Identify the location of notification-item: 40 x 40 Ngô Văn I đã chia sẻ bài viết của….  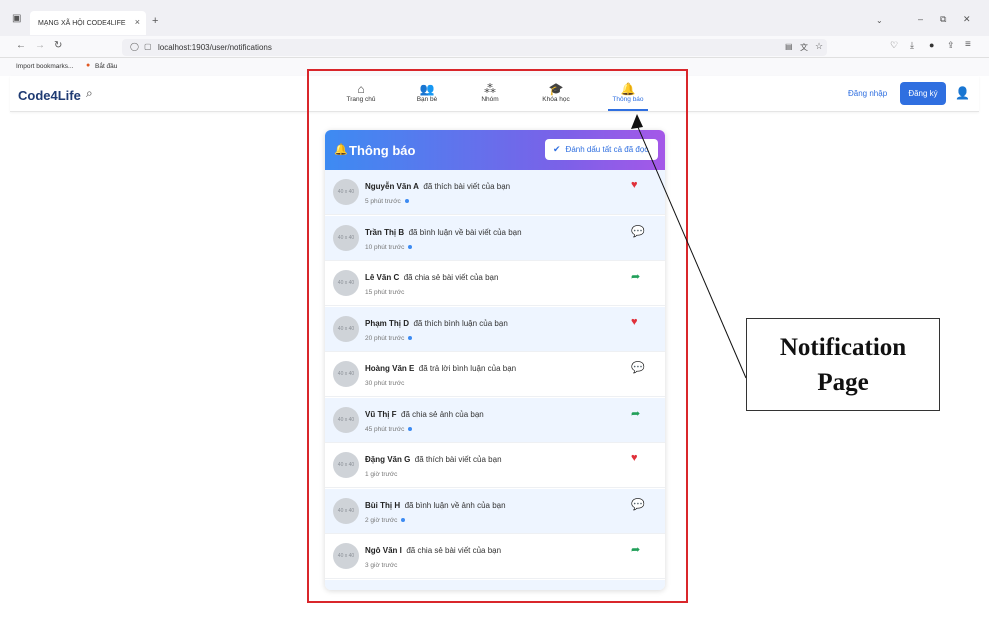
(495, 556).